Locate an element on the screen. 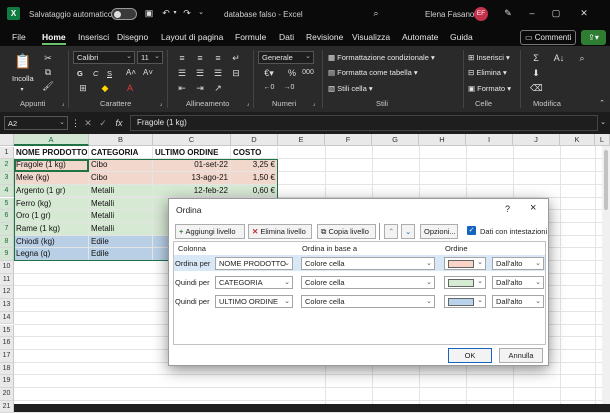  align-bottom-icon: ≡ is located at coordinates (218, 58).